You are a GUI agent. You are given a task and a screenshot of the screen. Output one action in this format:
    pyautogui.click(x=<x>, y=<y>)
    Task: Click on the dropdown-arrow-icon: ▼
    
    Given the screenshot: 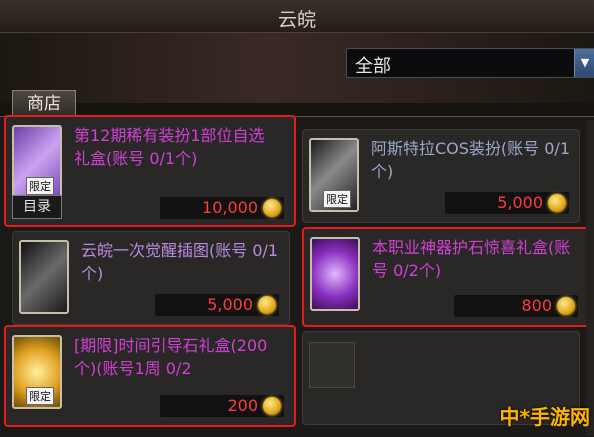 What is the action you would take?
    pyautogui.click(x=584, y=63)
    